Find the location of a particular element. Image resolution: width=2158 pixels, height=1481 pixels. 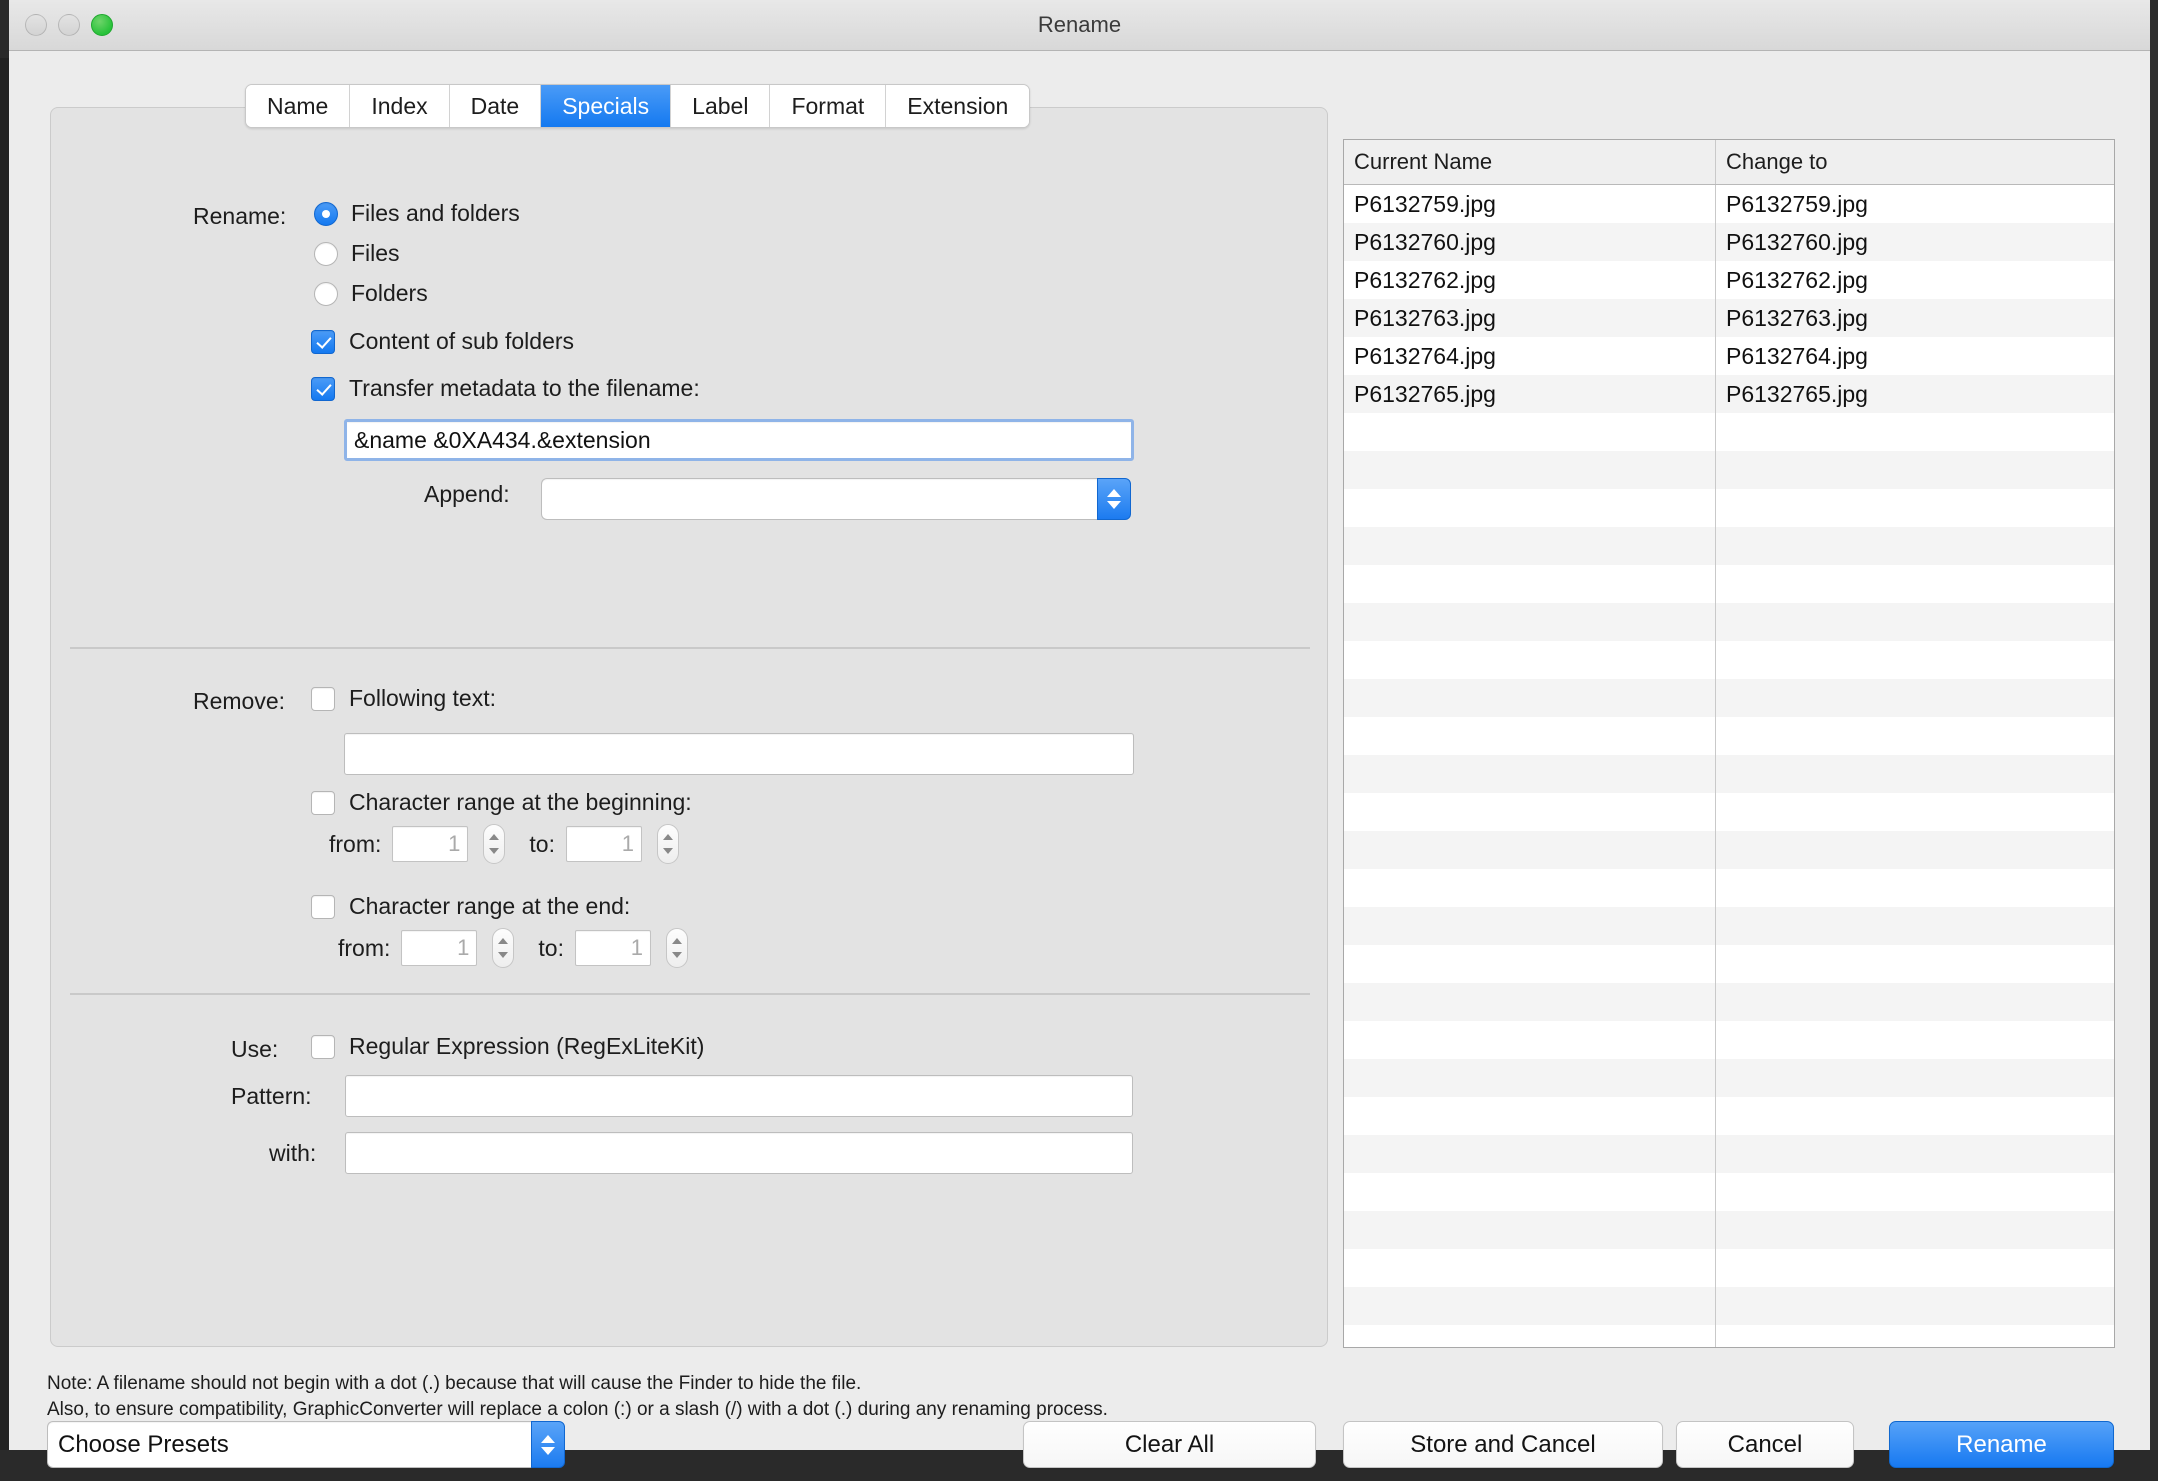

range-beginning-from-input: 1 is located at coordinates (430, 844).